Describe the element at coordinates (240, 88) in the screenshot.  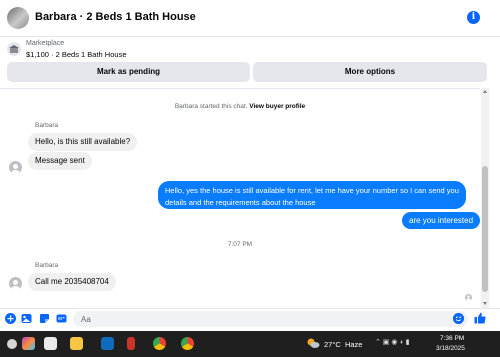
I see `listing-divider` at that location.